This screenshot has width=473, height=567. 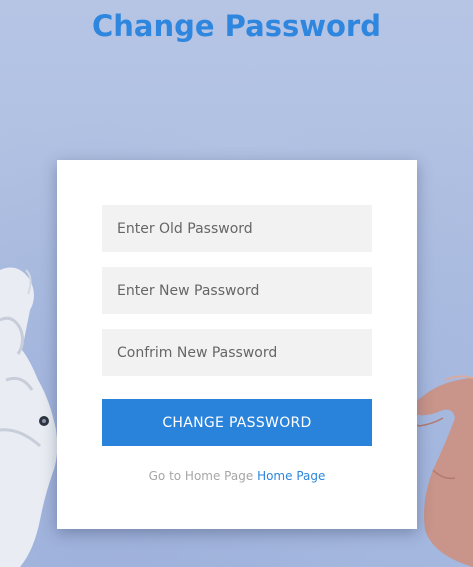 I want to click on footer-prefix-text: Go to Home Page, so click(x=201, y=476).